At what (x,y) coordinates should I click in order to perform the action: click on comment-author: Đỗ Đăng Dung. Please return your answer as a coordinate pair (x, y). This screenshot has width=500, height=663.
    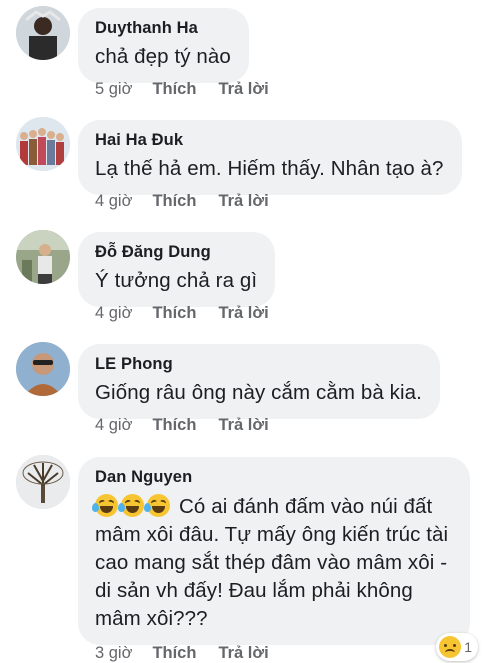
    Looking at the image, I should click on (176, 252).